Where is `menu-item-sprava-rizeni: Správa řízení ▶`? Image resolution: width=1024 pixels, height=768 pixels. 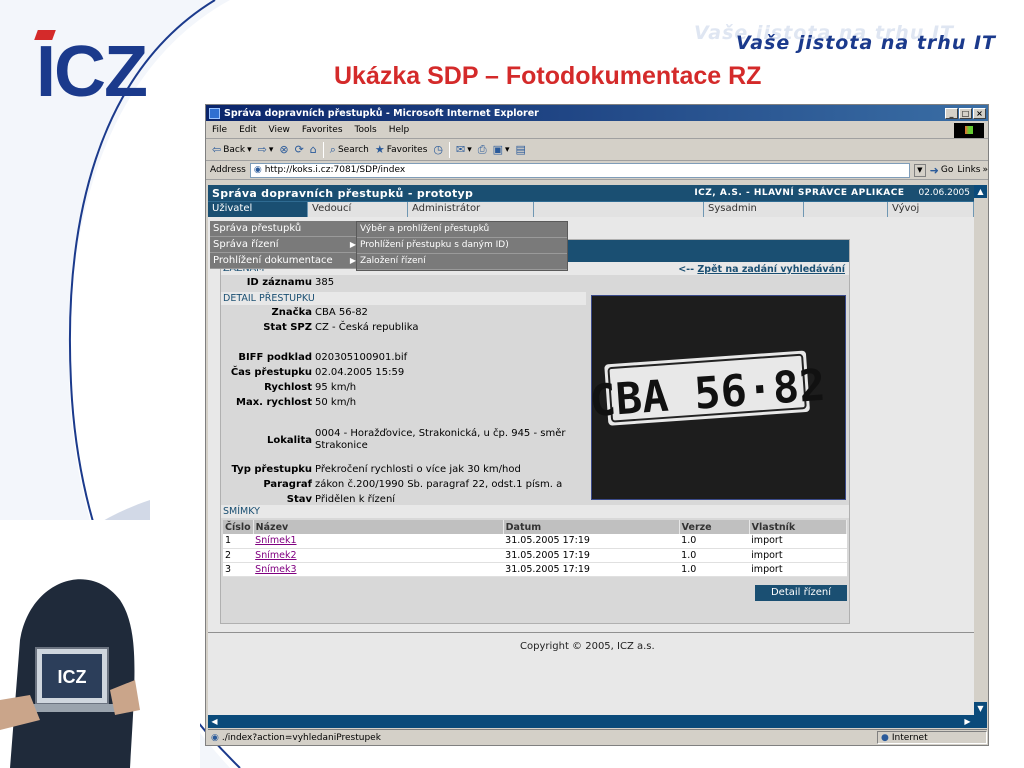 menu-item-sprava-rizeni: Správa řízení ▶ is located at coordinates (285, 245).